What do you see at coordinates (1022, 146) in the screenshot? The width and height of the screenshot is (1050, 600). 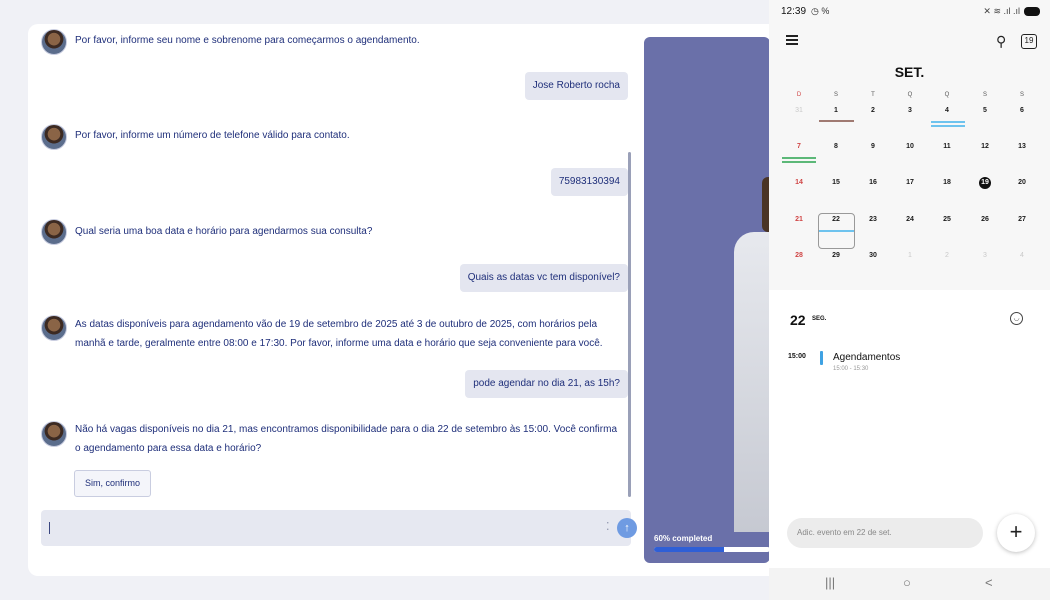 I see `calendar-day: 13` at bounding box center [1022, 146].